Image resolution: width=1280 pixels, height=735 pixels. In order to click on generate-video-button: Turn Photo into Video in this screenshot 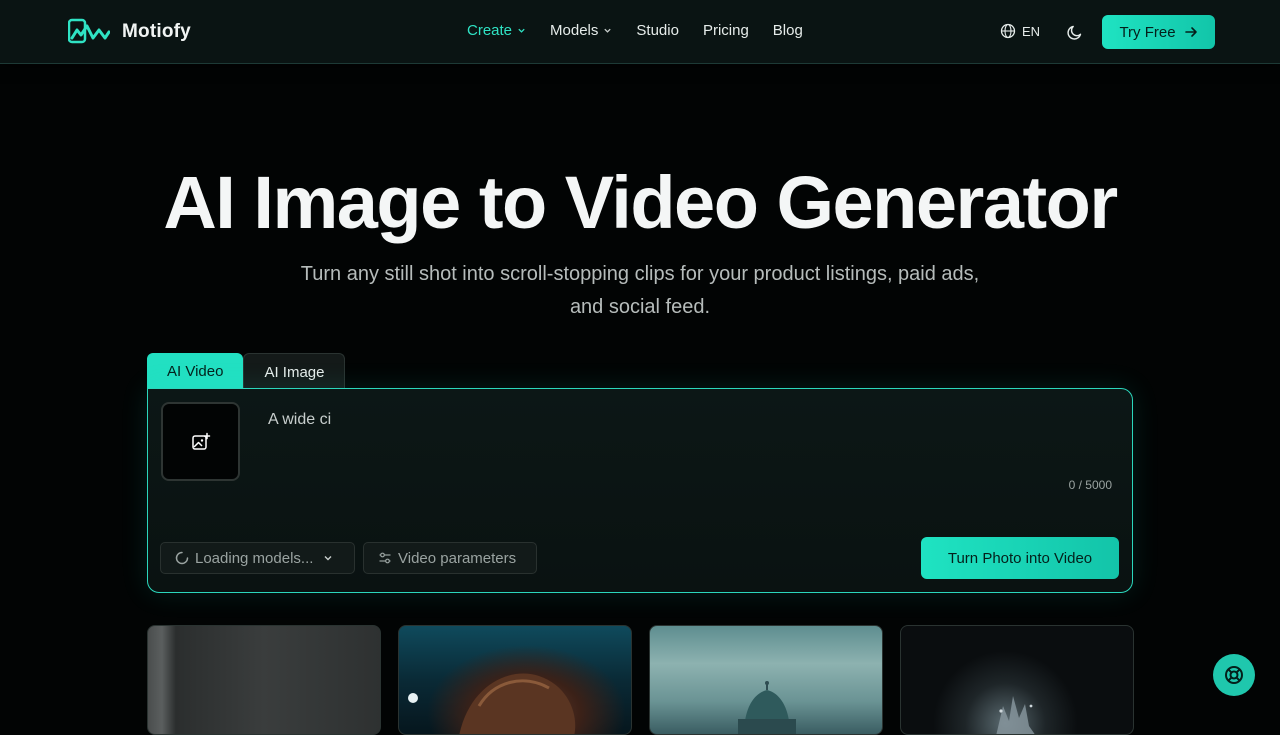, I will do `click(1020, 558)`.